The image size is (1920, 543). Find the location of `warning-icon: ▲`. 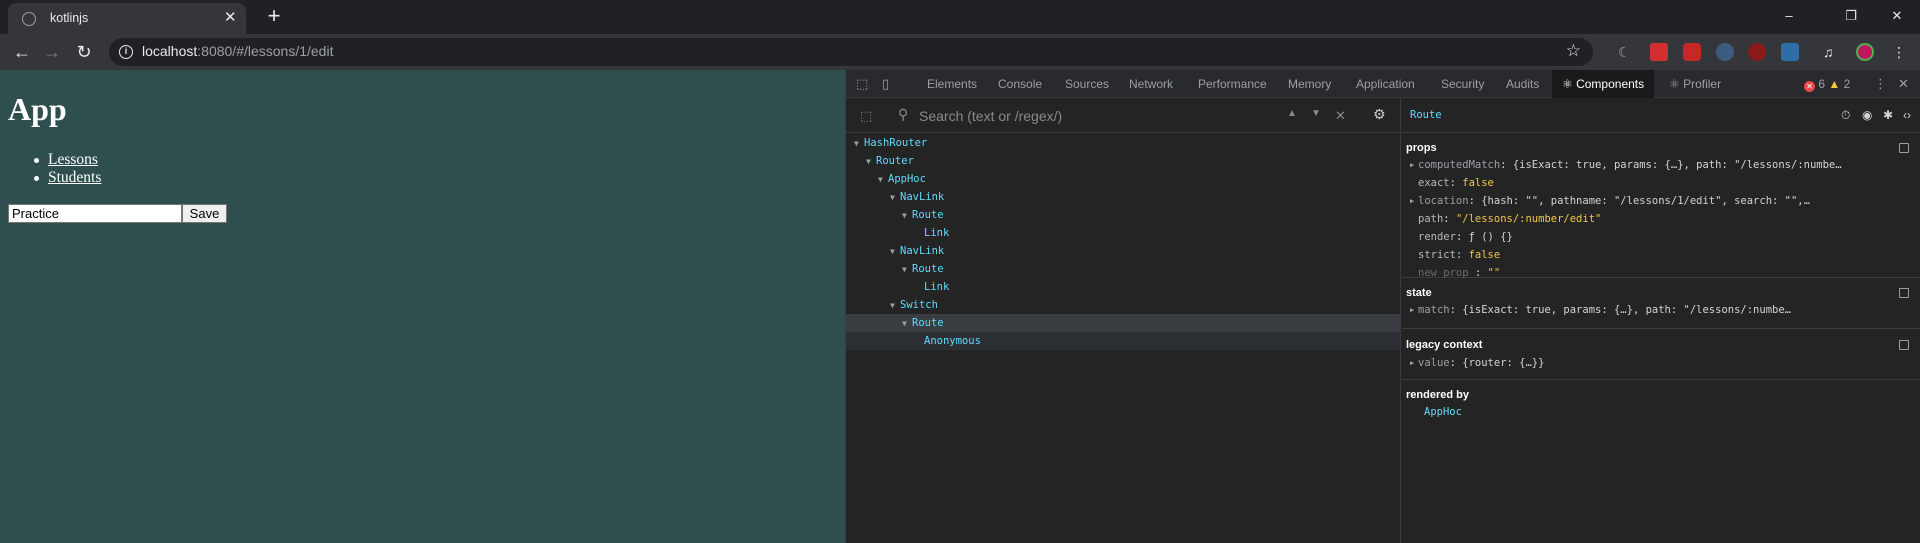

warning-icon: ▲ is located at coordinates (1834, 84).